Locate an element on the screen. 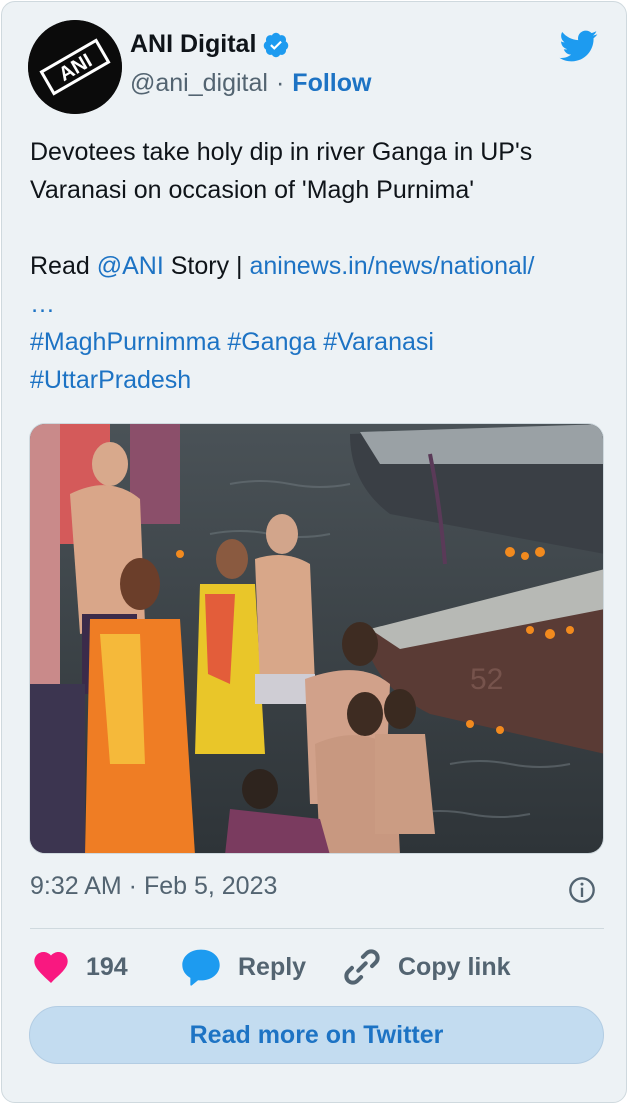  like-button: 194 is located at coordinates (79, 967).